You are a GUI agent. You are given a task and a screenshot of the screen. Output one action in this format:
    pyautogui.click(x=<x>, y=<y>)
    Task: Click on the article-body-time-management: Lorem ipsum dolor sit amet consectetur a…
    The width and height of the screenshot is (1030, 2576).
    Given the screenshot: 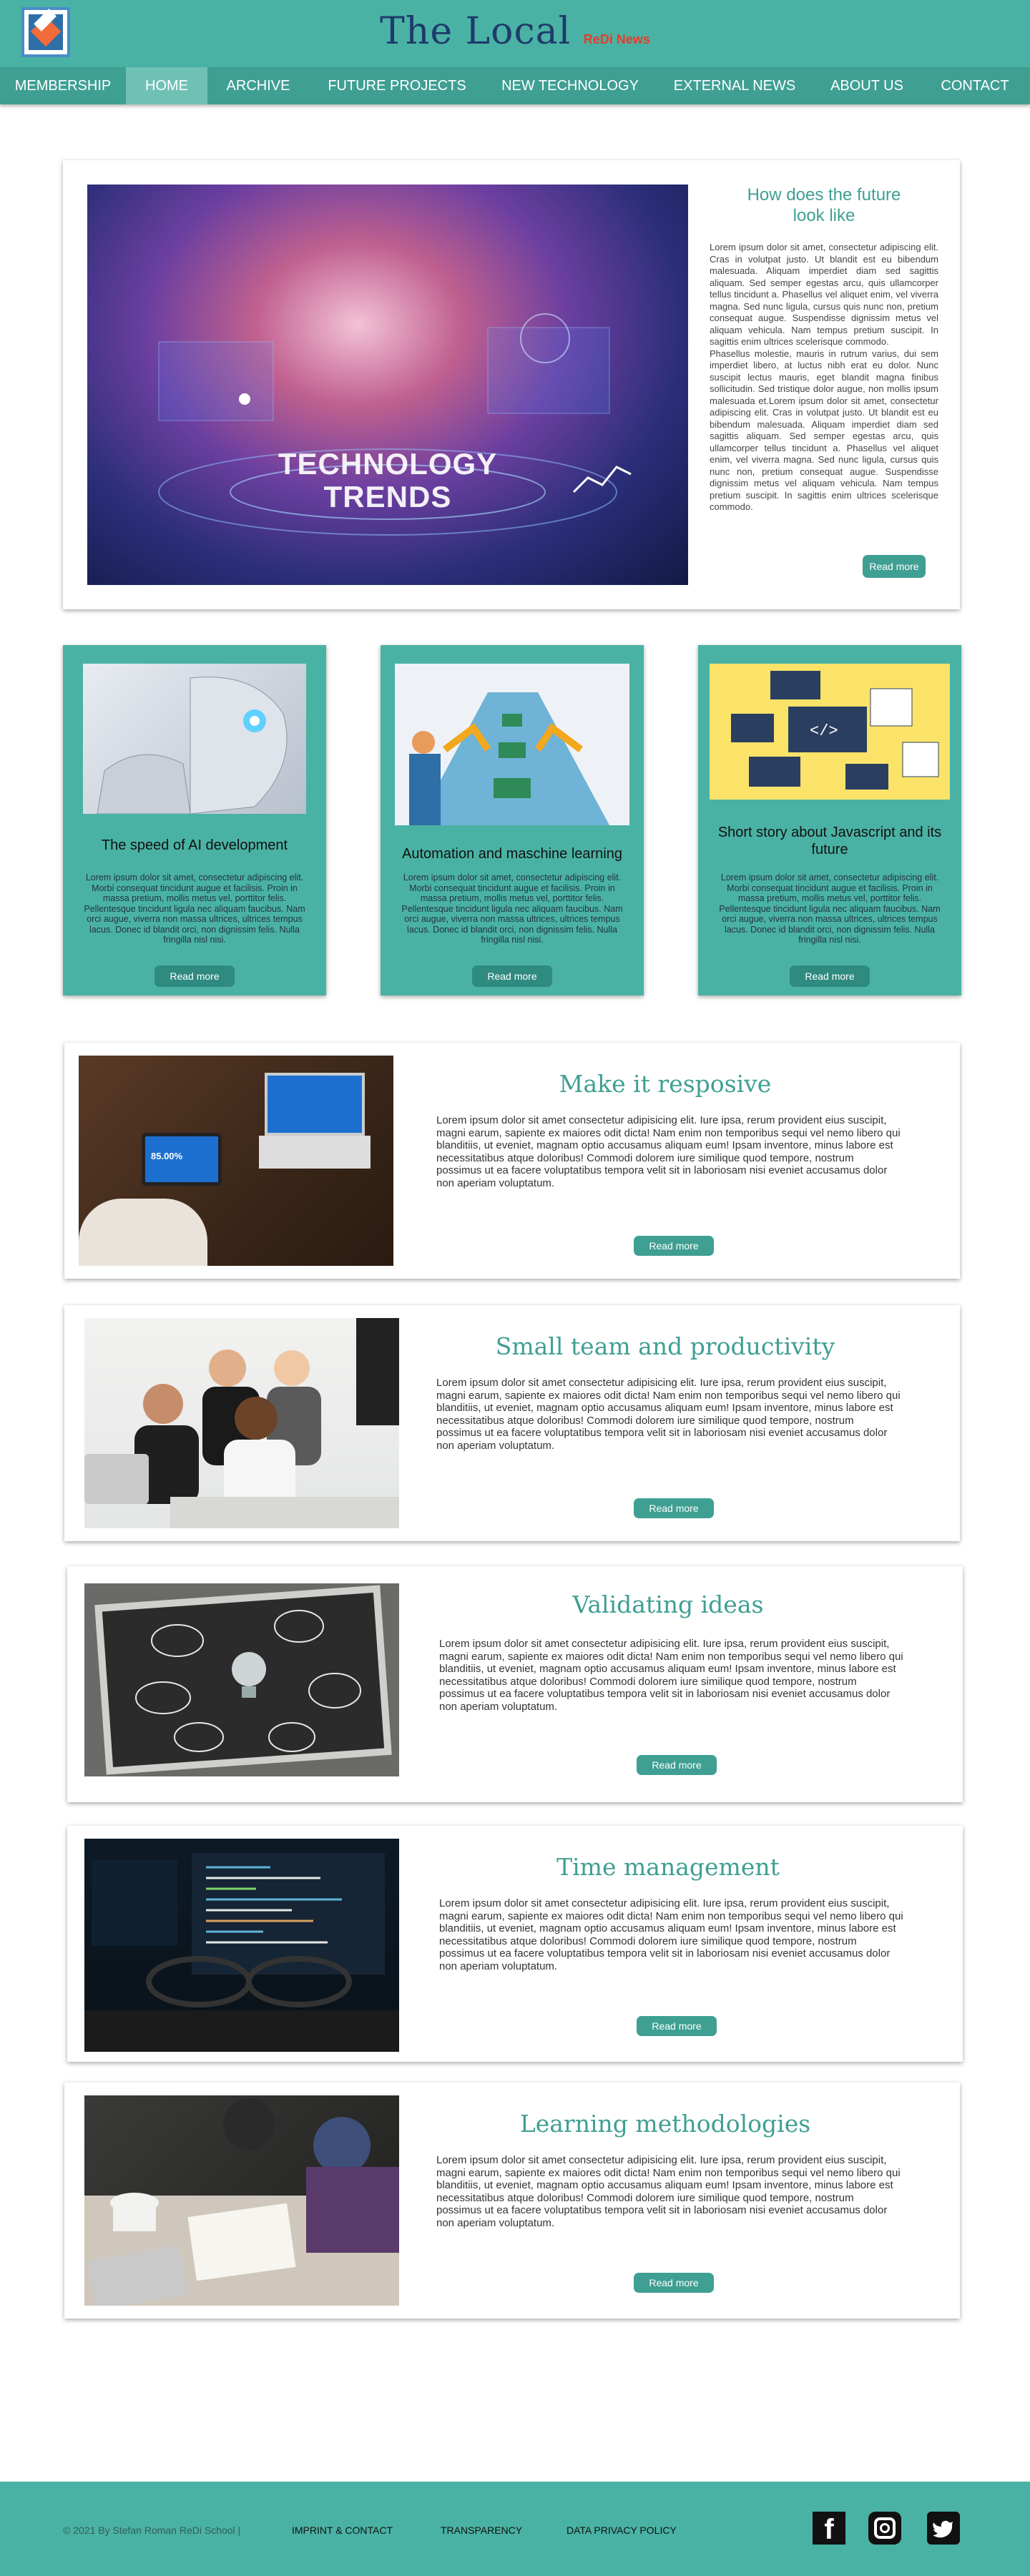 What is the action you would take?
    pyautogui.click(x=671, y=1935)
    